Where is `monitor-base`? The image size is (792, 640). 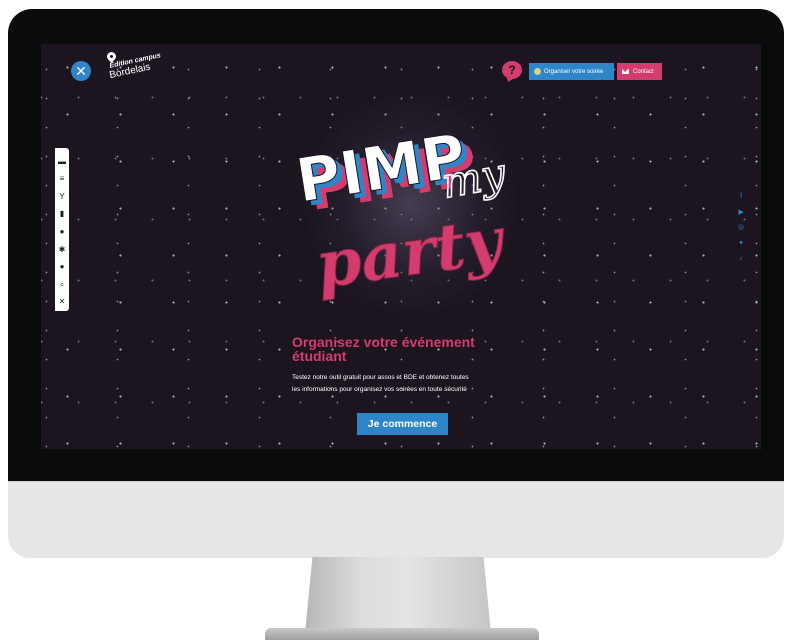 monitor-base is located at coordinates (402, 634).